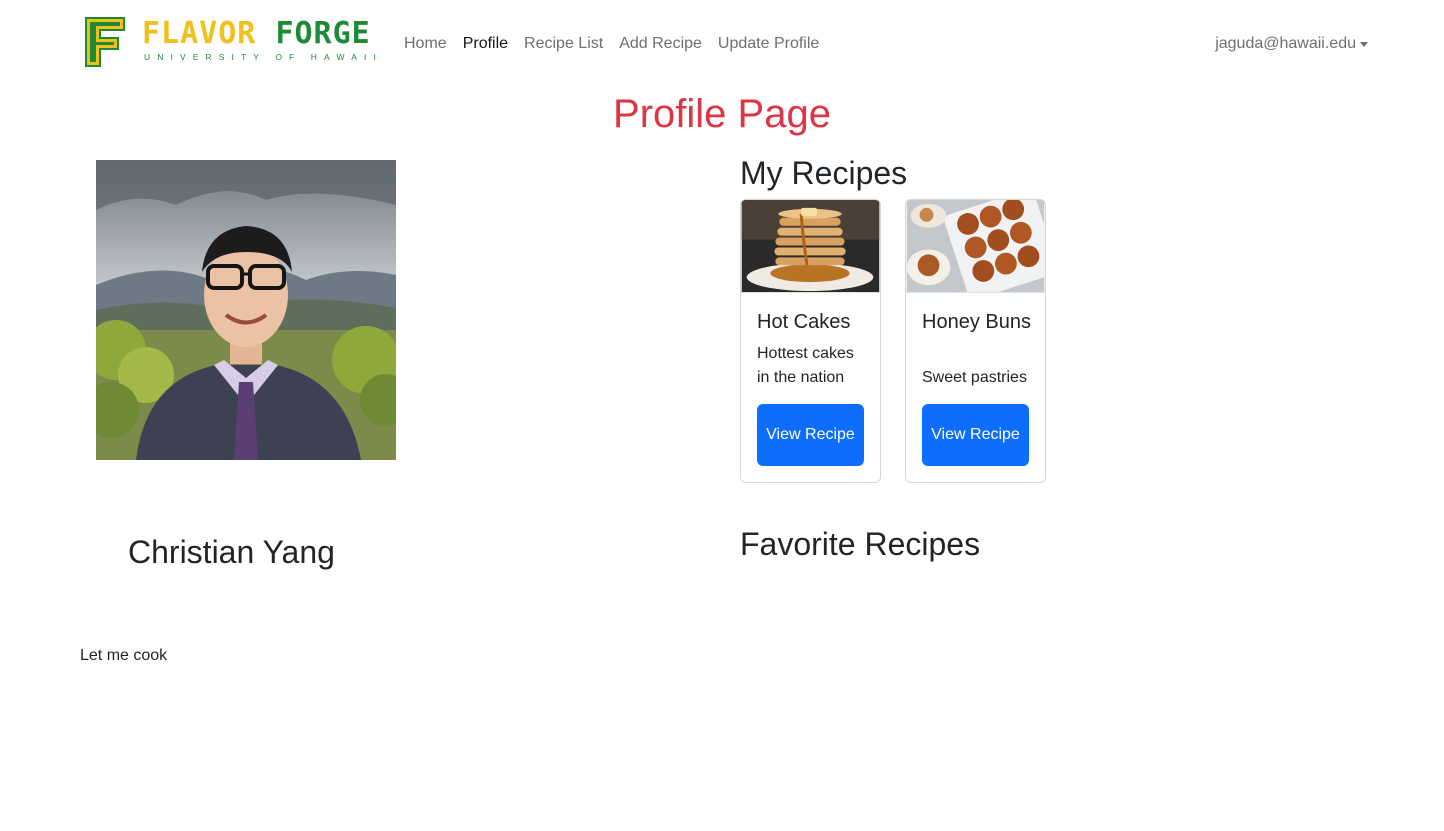 This screenshot has width=1444, height=831. Describe the element at coordinates (105, 42) in the screenshot. I see `f-logo-icon` at that location.